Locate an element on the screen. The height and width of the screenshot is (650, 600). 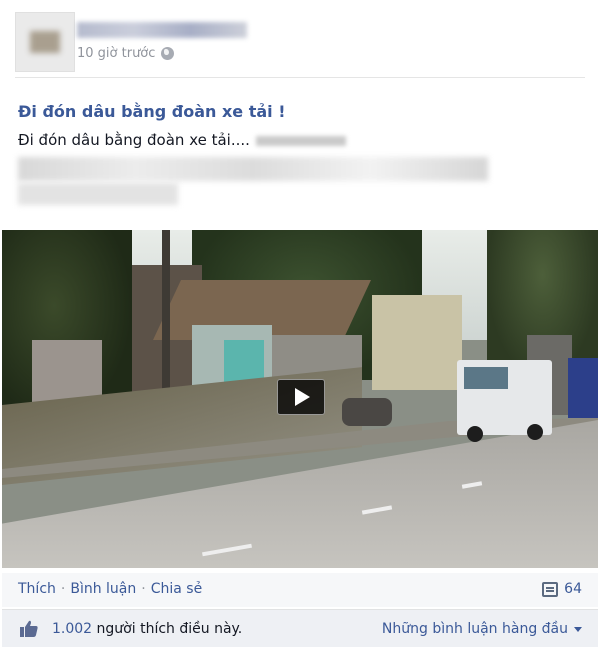
likes-count: 1.002 is located at coordinates (72, 629).